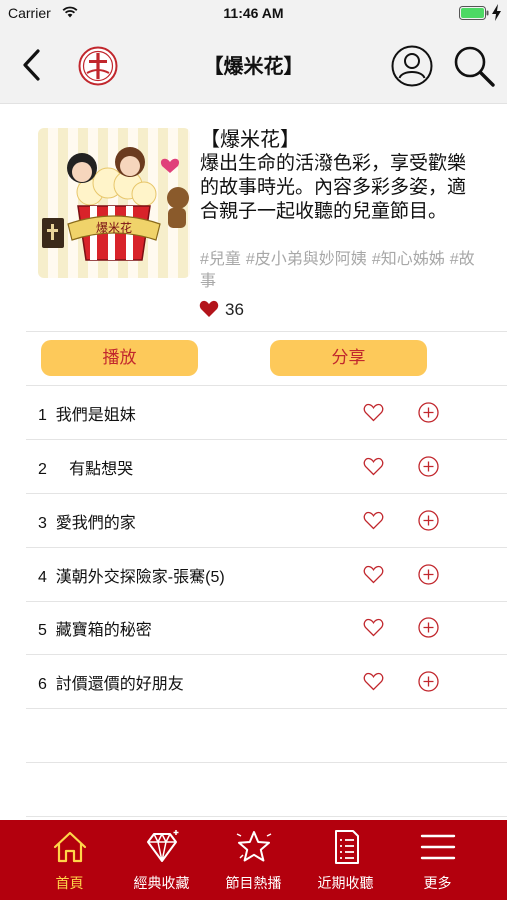 This screenshot has height=900, width=507. I want to click on tab-label: 節目熱播, so click(253, 883).